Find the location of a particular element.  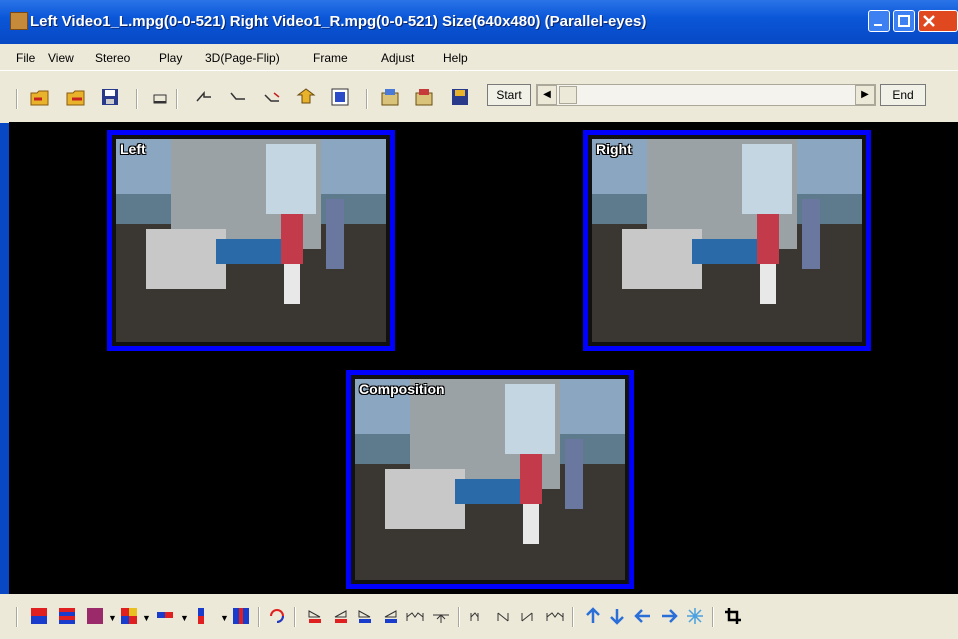

composition-view: Composition is located at coordinates (490, 479).